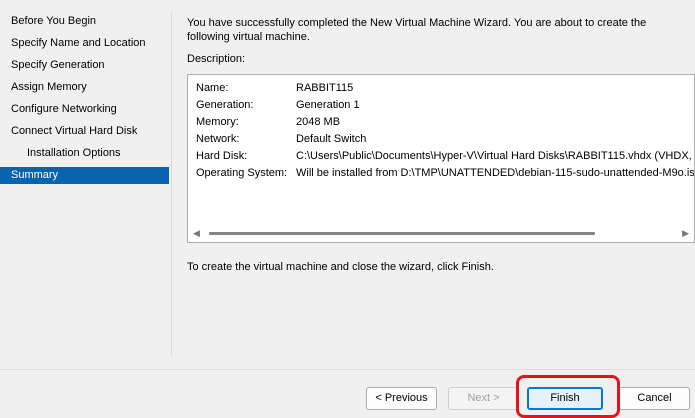  Describe the element at coordinates (171, 184) in the screenshot. I see `sidebar-divider` at that location.